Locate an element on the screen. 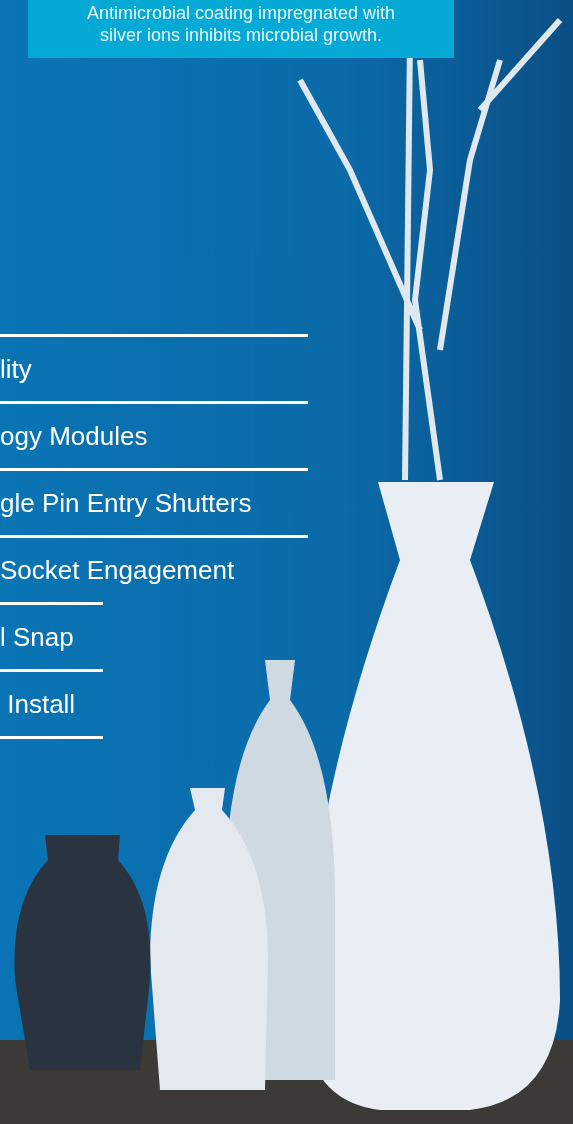  feature-label: lity is located at coordinates (16, 369).